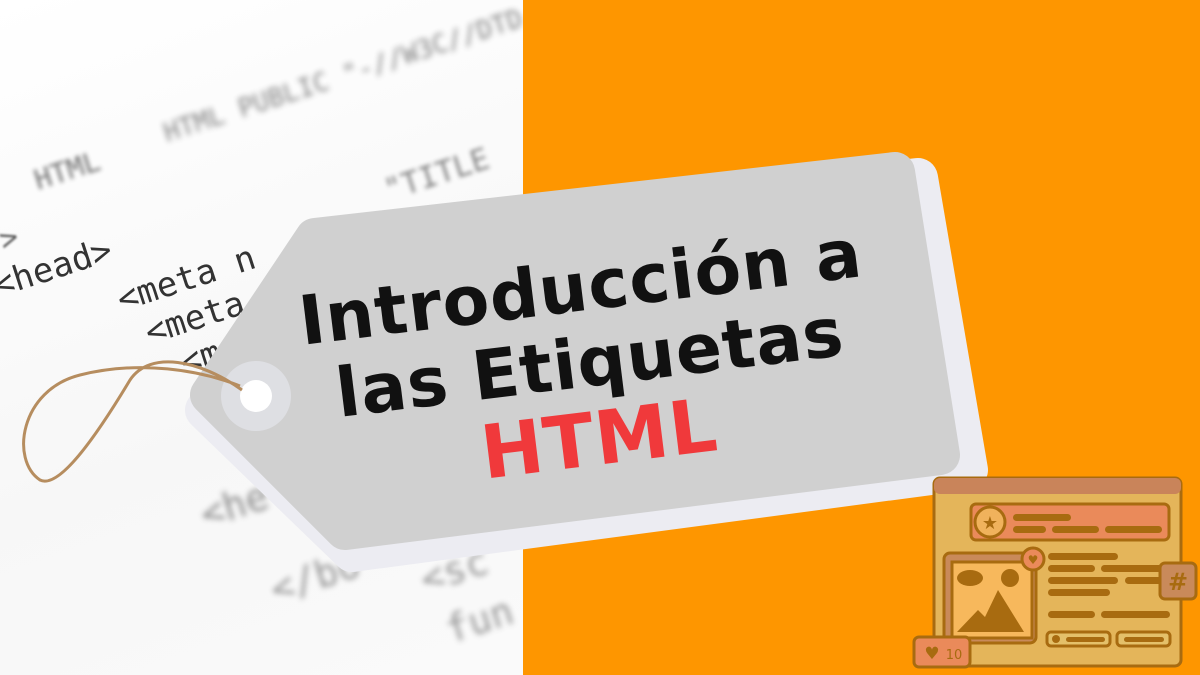 The image size is (1200, 675). Describe the element at coordinates (970, 578) in the screenshot. I see `cloud-icon` at that location.